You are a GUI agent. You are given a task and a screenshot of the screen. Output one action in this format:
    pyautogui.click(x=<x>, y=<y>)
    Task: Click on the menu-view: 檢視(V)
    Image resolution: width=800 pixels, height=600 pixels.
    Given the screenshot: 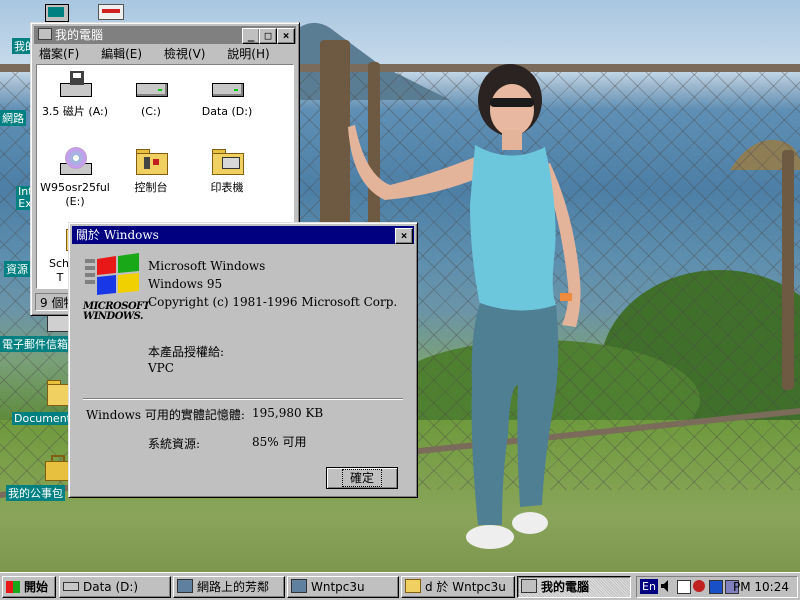 What is the action you would take?
    pyautogui.click(x=185, y=54)
    